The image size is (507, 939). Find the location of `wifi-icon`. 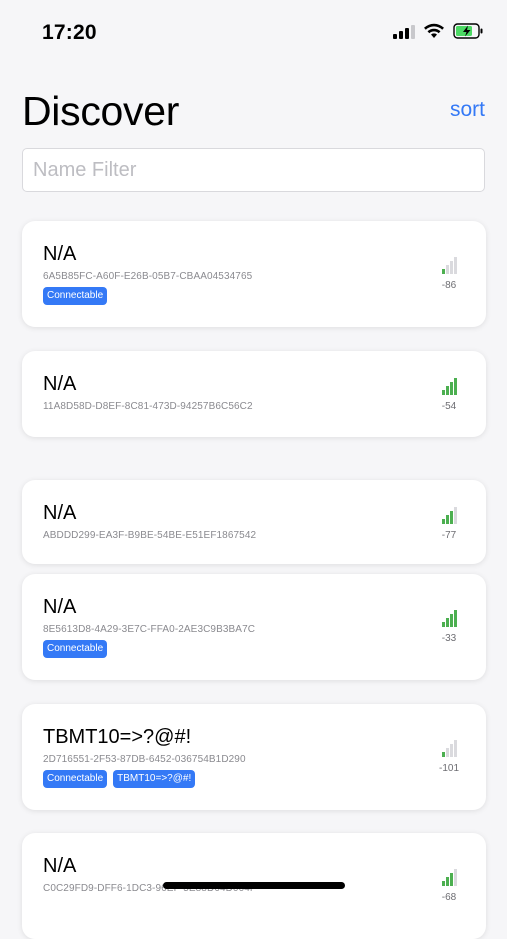

wifi-icon is located at coordinates (434, 30).